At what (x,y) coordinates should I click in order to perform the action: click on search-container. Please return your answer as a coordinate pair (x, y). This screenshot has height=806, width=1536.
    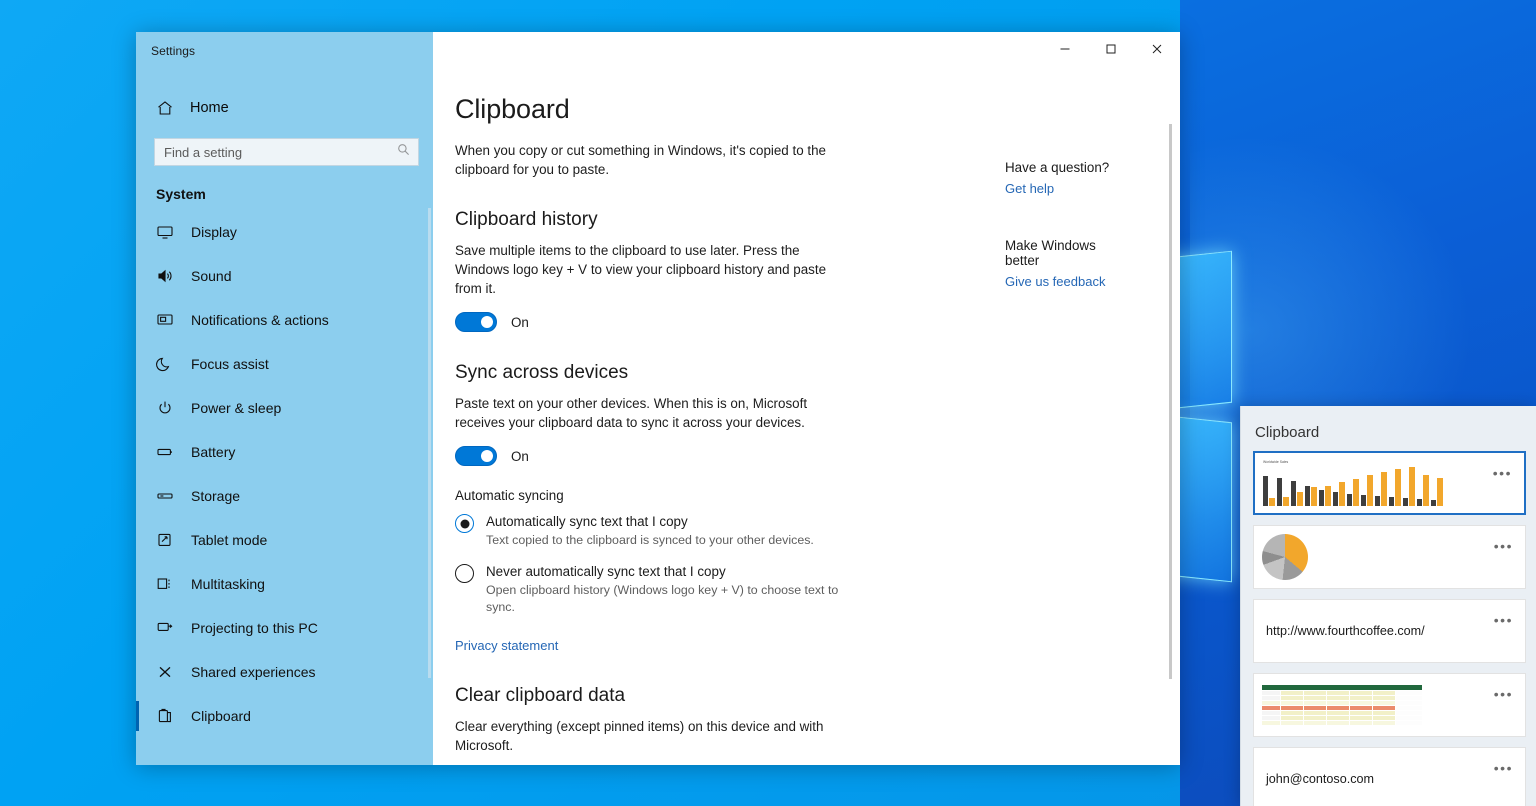
    Looking at the image, I should click on (284, 146).